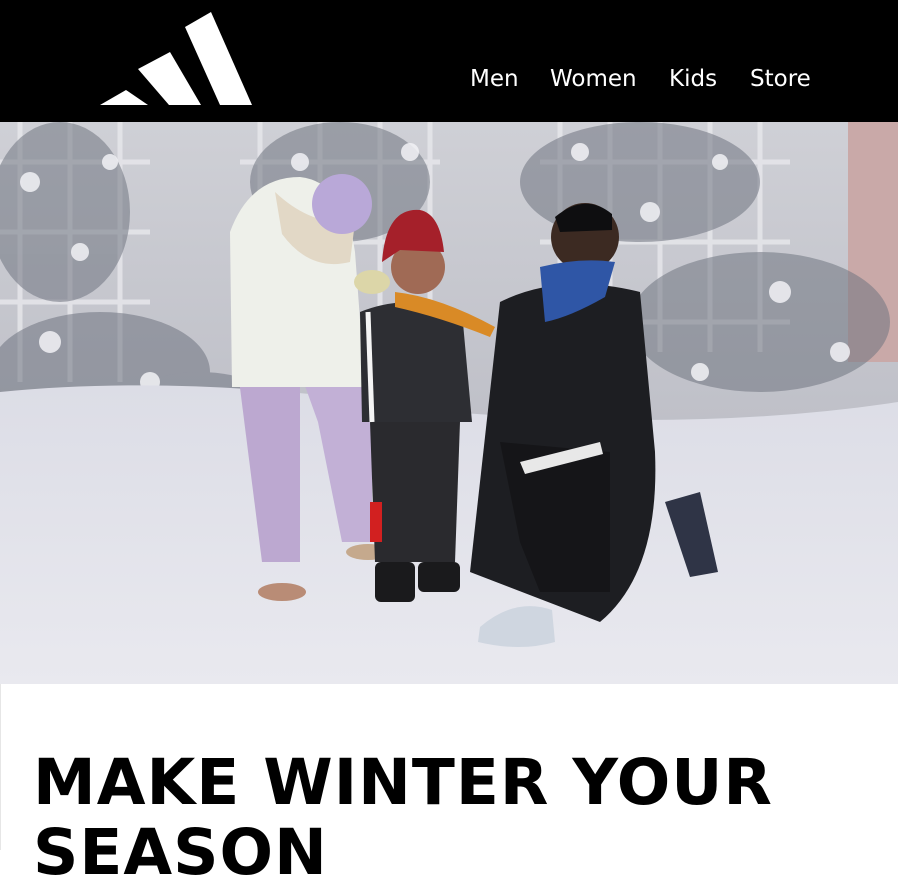 The height and width of the screenshot is (889, 898). I want to click on nav-women-link: Women, so click(593, 79).